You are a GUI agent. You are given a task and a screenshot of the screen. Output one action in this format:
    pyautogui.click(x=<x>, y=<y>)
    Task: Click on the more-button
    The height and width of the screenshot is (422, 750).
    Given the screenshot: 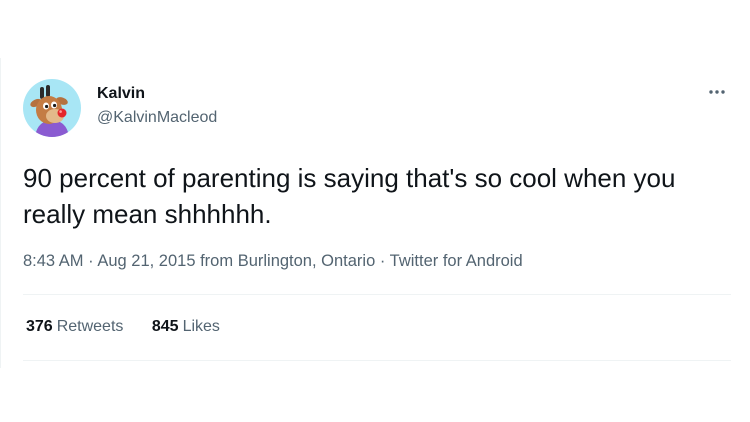 What is the action you would take?
    pyautogui.click(x=717, y=92)
    